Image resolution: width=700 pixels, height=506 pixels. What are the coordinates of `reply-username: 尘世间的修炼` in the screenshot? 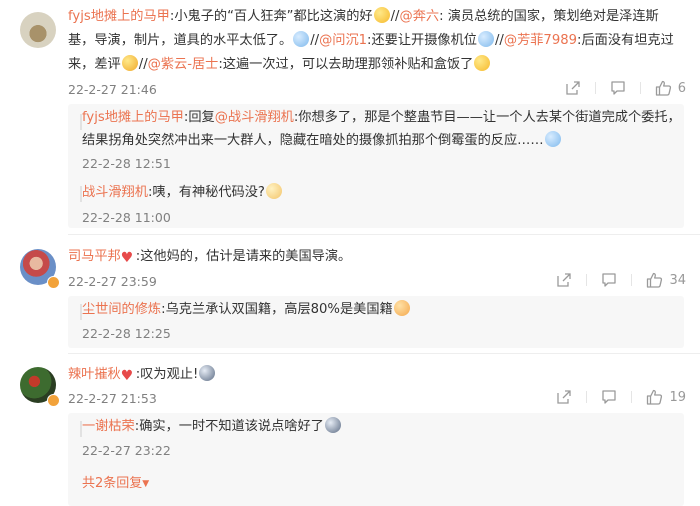 It's located at (121, 309).